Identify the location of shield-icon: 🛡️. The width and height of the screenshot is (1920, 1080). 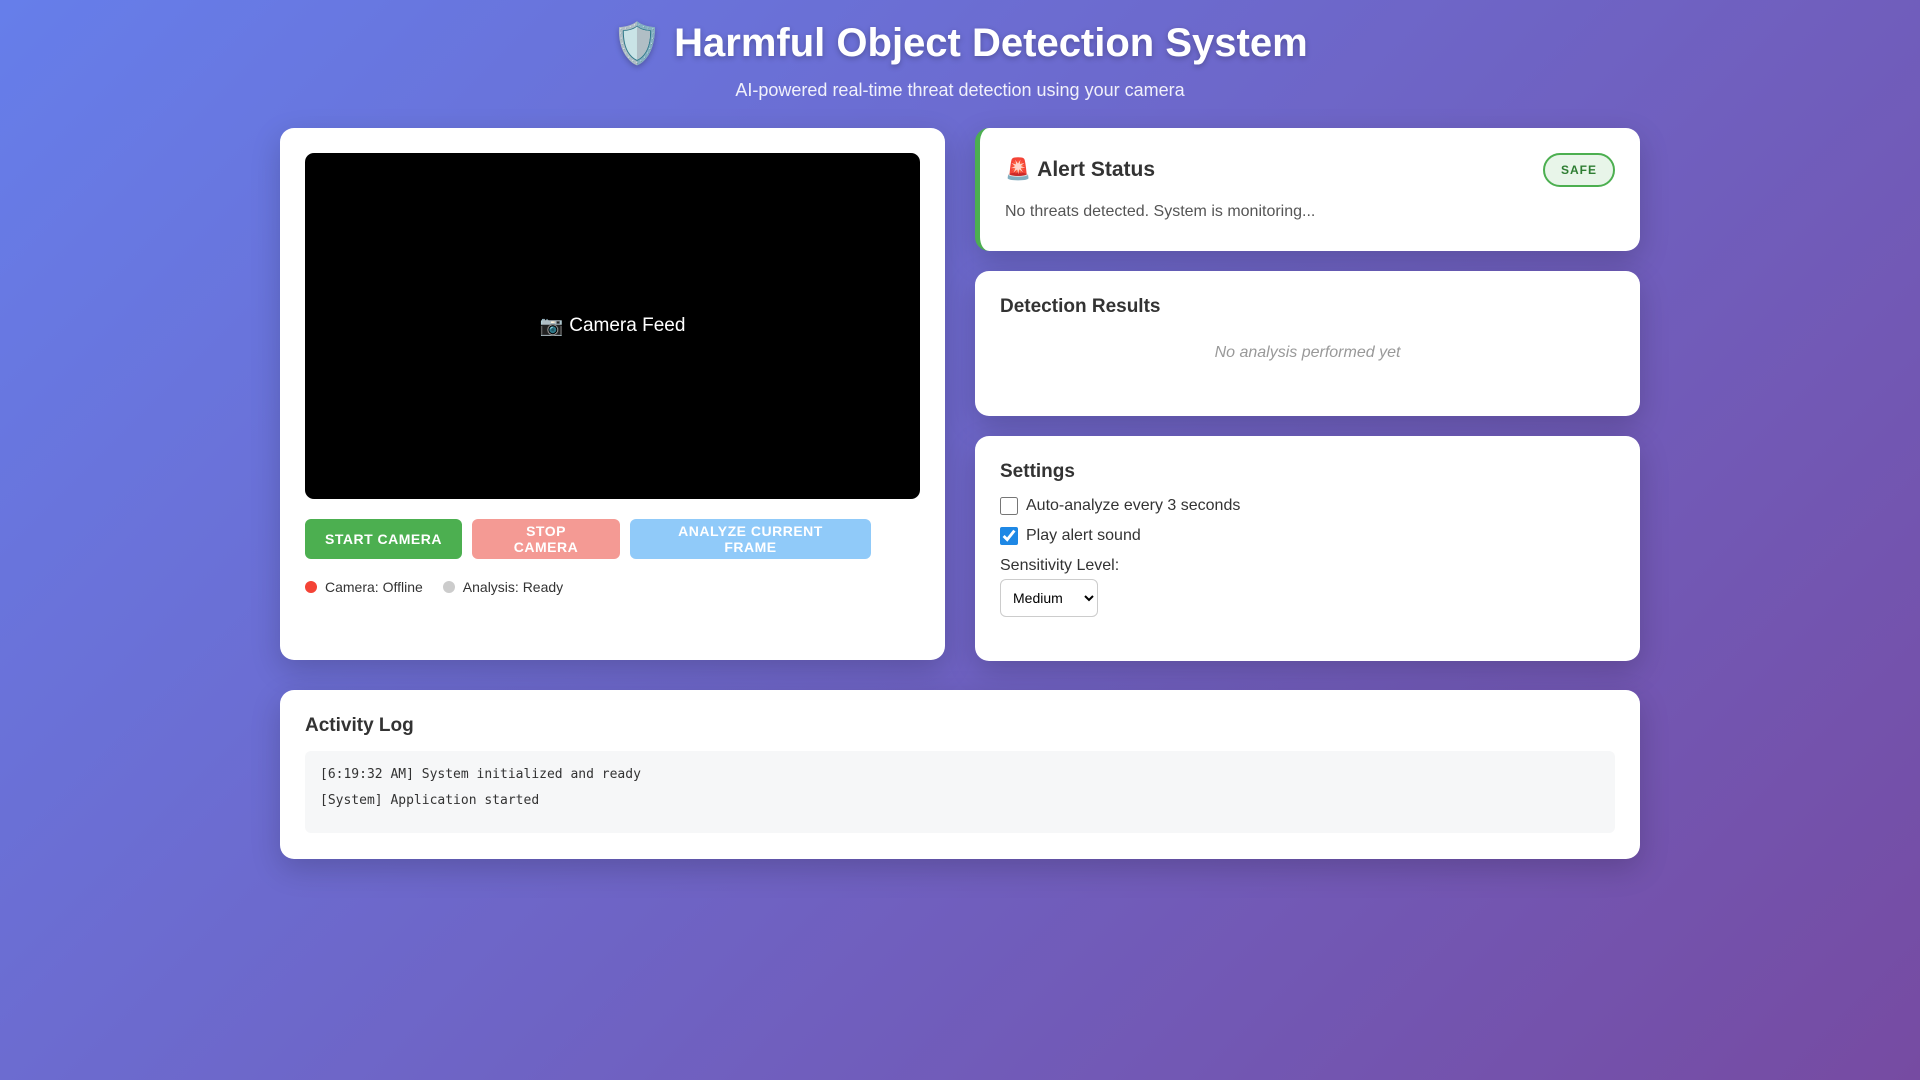
(637, 43).